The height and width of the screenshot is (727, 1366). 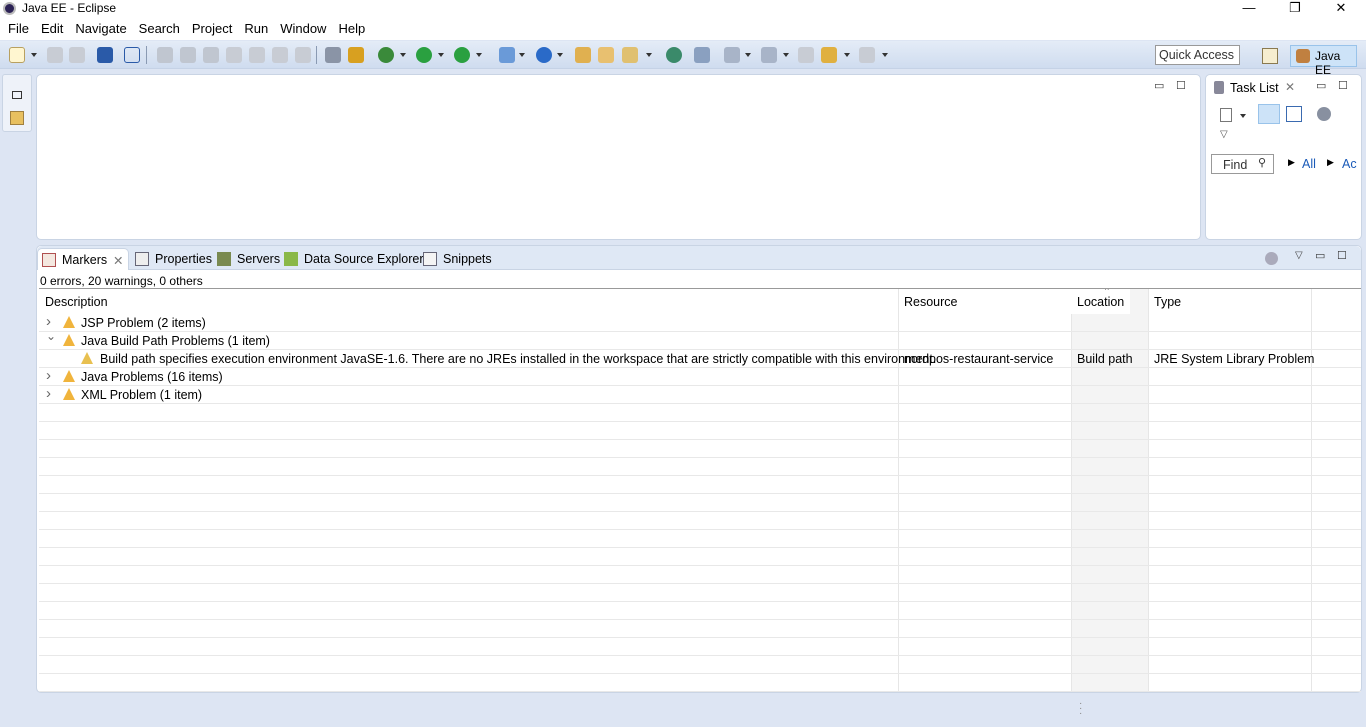 What do you see at coordinates (351, 29) in the screenshot?
I see `menu-help: Help` at bounding box center [351, 29].